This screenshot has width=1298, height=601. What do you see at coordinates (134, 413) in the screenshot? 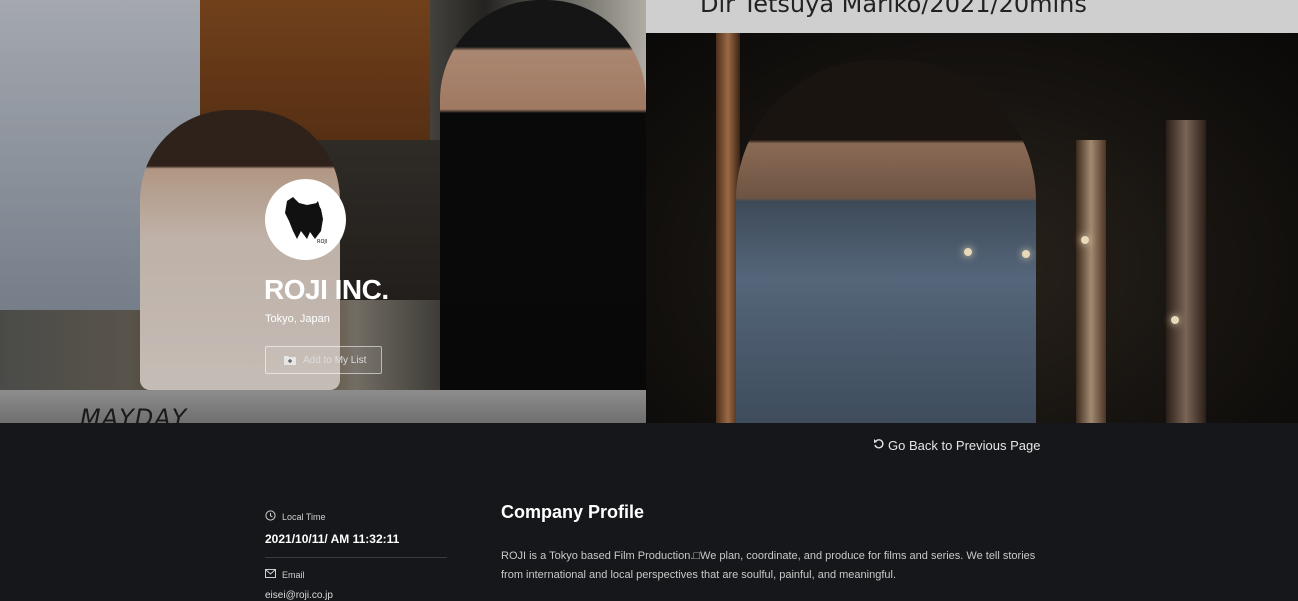
I see `still-left-caption: MAYDAY` at bounding box center [134, 413].